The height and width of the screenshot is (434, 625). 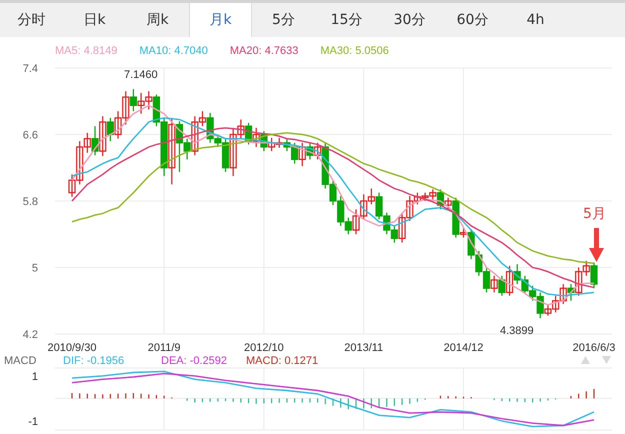 I want to click on down-triangle-icon, so click(x=606, y=360).